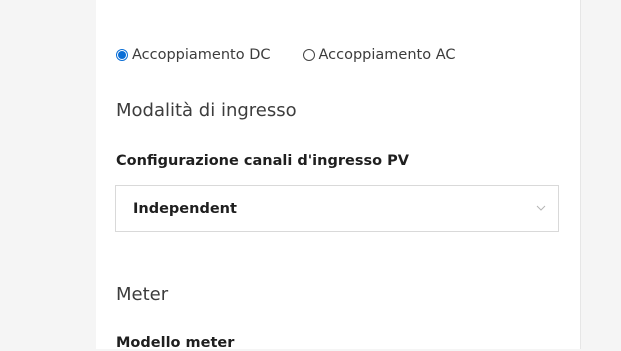 This screenshot has height=351, width=621. What do you see at coordinates (262, 161) in the screenshot?
I see `pv-channel-config-label: Configurazione canali d'ingresso PV` at bounding box center [262, 161].